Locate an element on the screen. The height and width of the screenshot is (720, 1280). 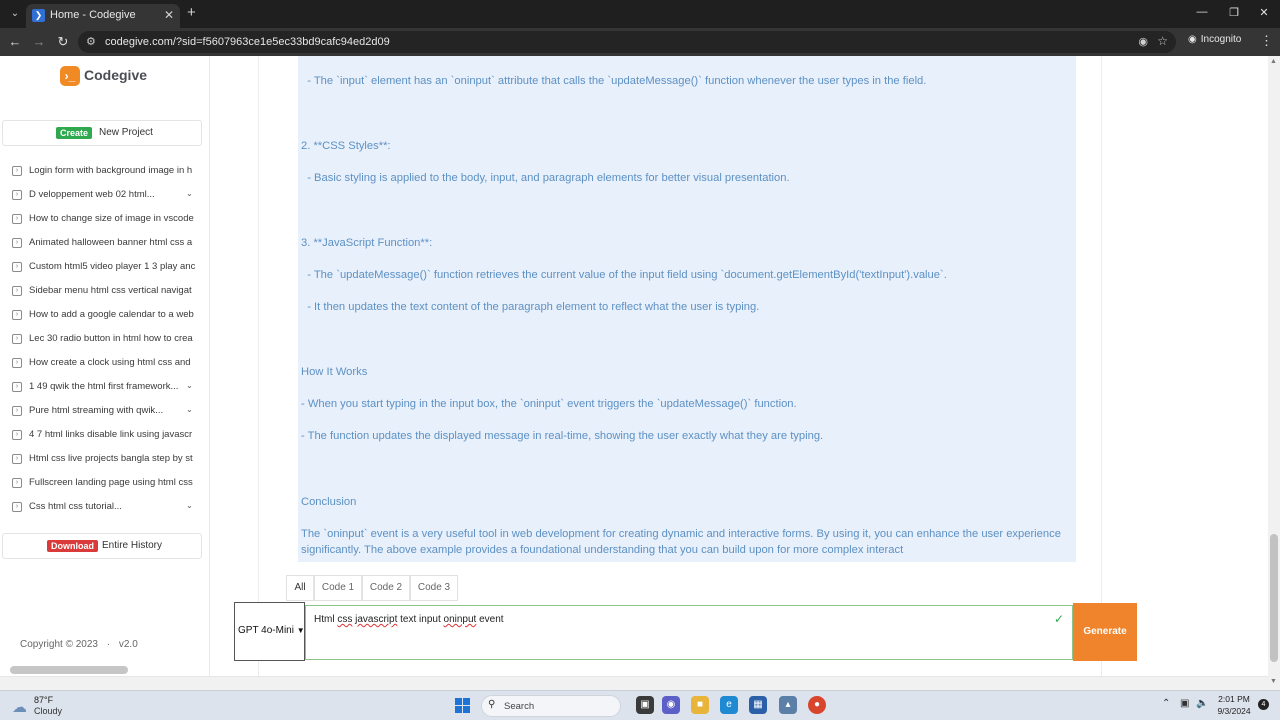
taskbar-search-label: Search is located at coordinates (519, 706).